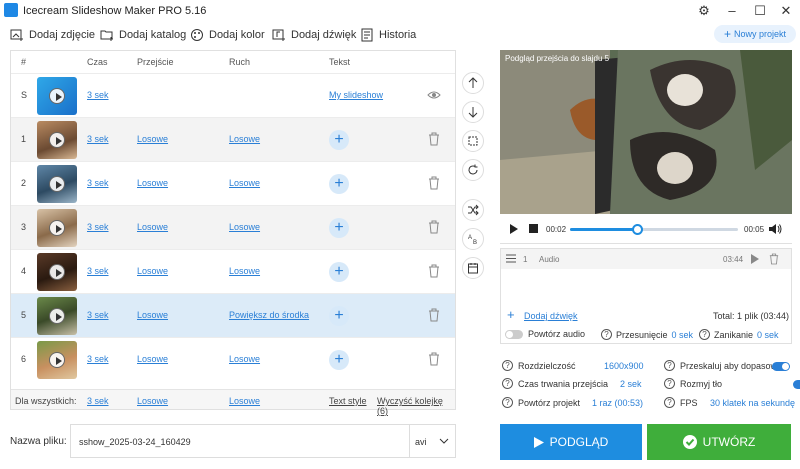 Image resolution: width=800 pixels, height=469 pixels. Describe the element at coordinates (781, 366) in the screenshot. I see `scale-toggle` at that location.